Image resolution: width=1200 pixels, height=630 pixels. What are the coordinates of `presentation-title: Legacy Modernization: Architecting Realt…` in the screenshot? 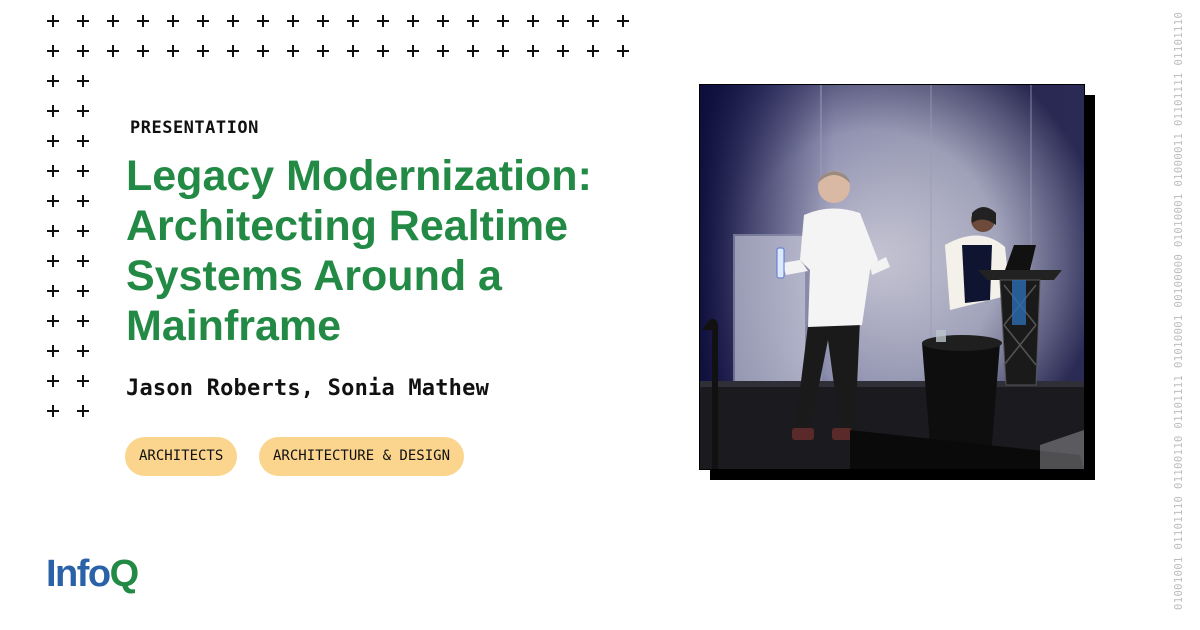 It's located at (359, 251).